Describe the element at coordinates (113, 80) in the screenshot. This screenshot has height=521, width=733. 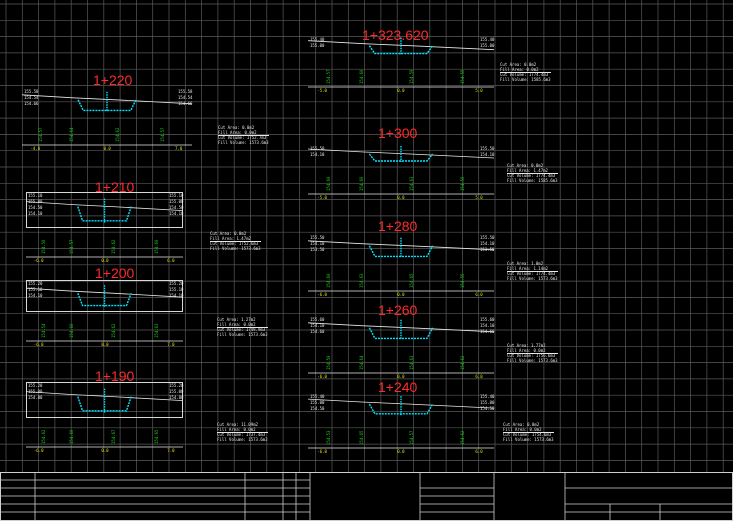
I see `station-title: 1+220` at that location.